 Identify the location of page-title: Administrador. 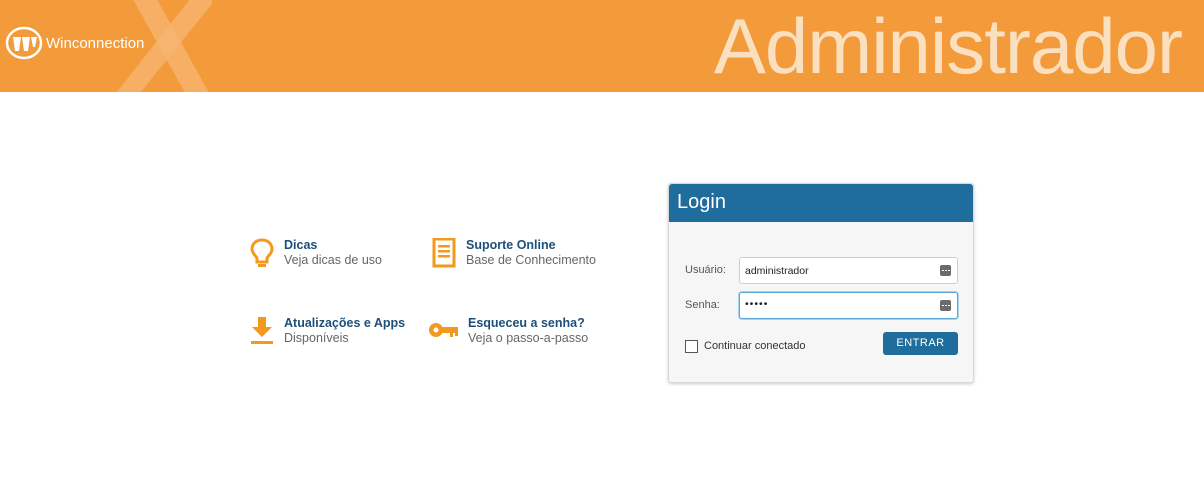
(948, 46).